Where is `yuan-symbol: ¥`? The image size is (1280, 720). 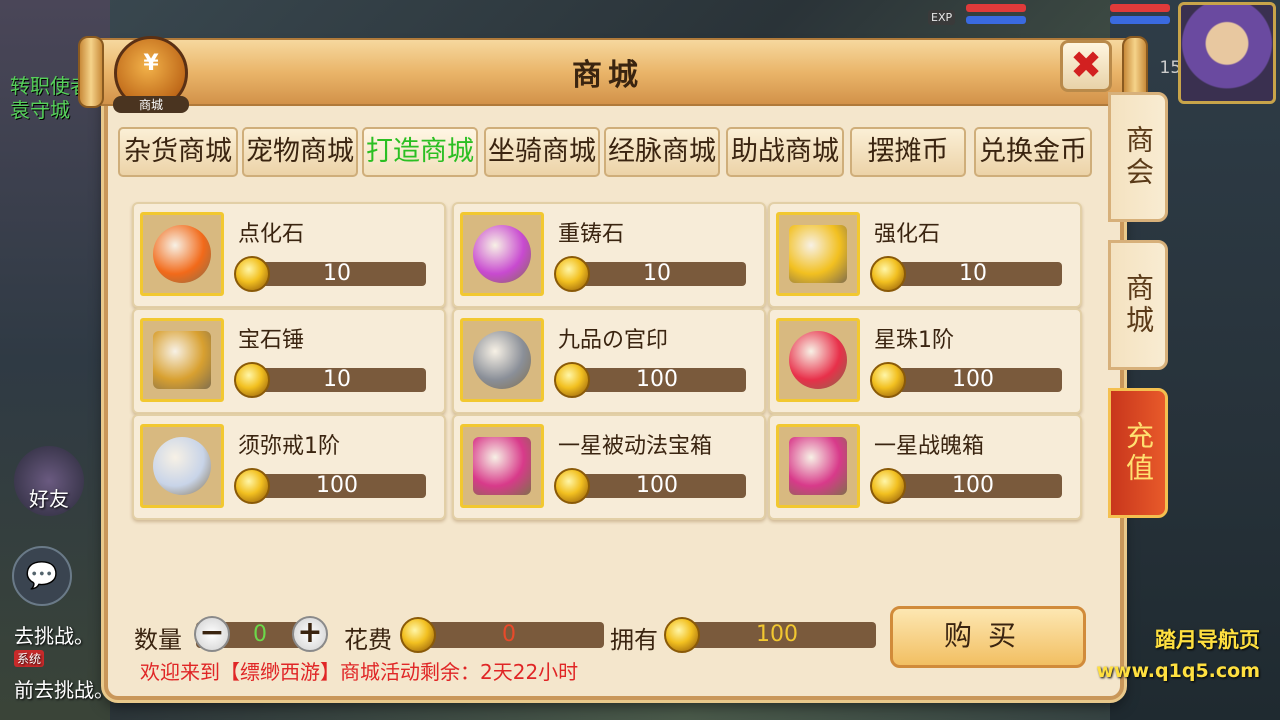 yuan-symbol: ¥ is located at coordinates (151, 63).